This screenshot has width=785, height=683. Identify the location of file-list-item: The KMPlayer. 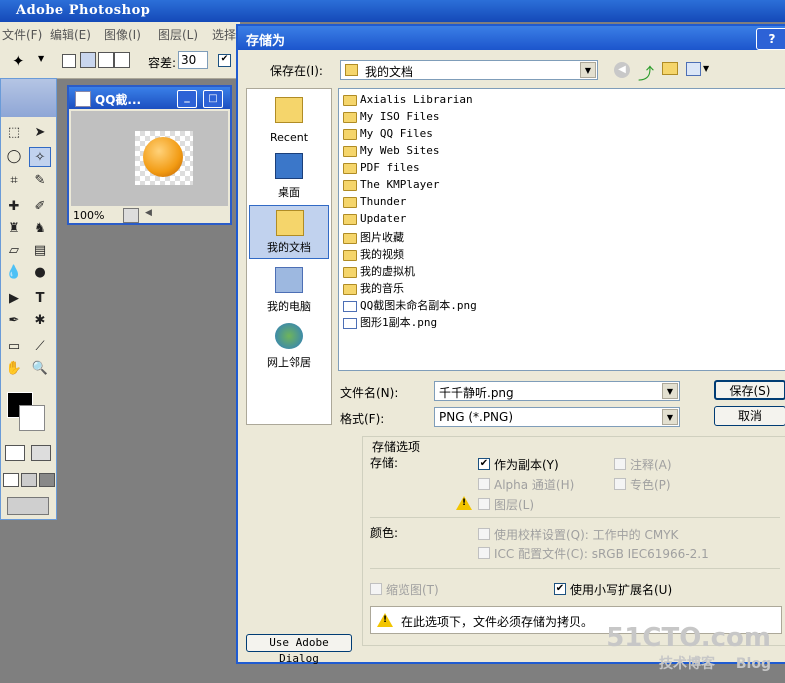
(391, 186).